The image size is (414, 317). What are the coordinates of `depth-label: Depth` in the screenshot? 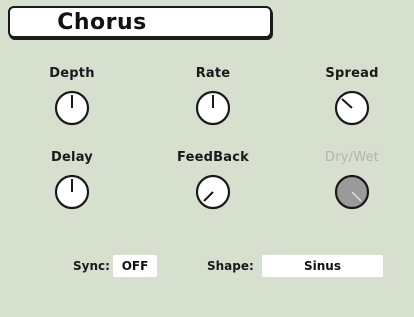 It's located at (72, 73).